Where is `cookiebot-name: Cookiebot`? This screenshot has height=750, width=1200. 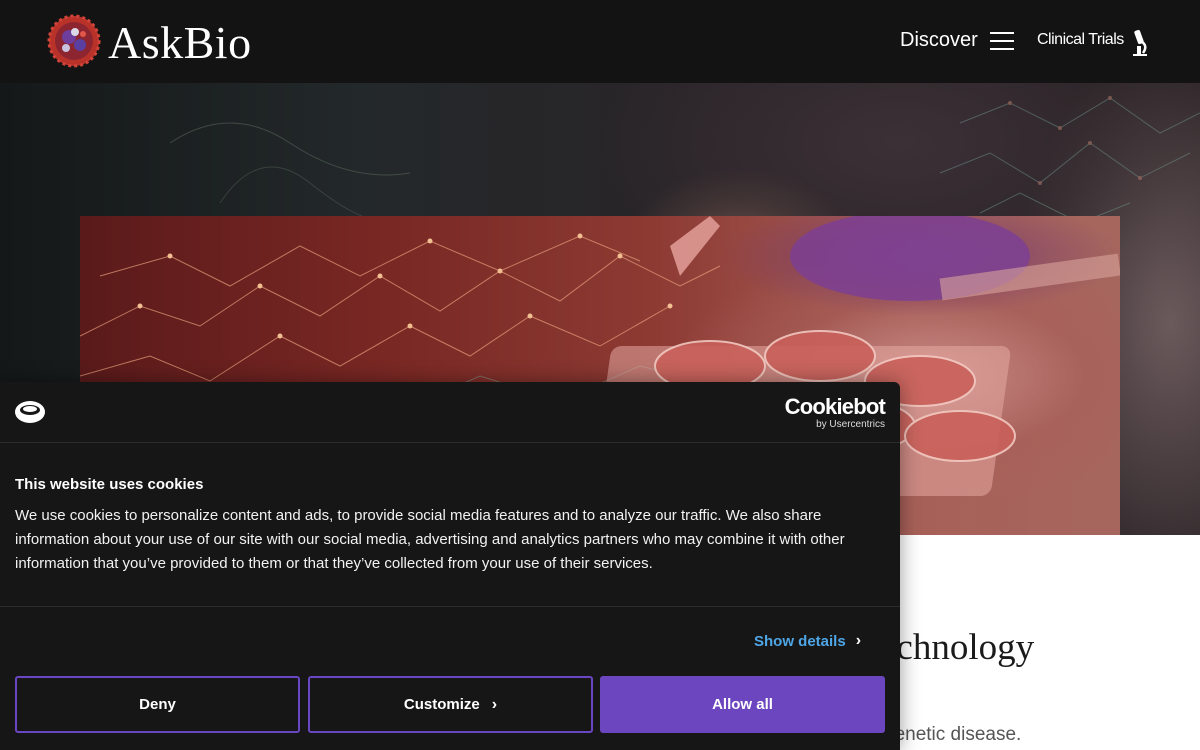
cookiebot-name: Cookiebot is located at coordinates (835, 406).